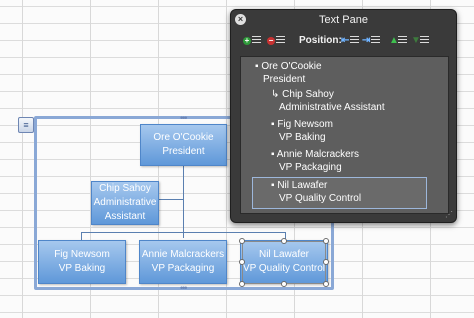  I want to click on connector-assistant, so click(170, 199).